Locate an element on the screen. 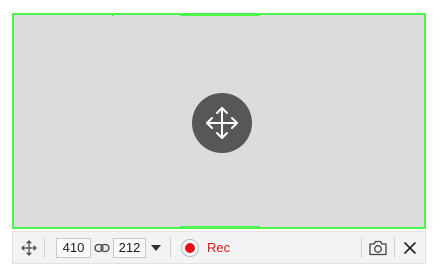  camera-icon is located at coordinates (378, 247).